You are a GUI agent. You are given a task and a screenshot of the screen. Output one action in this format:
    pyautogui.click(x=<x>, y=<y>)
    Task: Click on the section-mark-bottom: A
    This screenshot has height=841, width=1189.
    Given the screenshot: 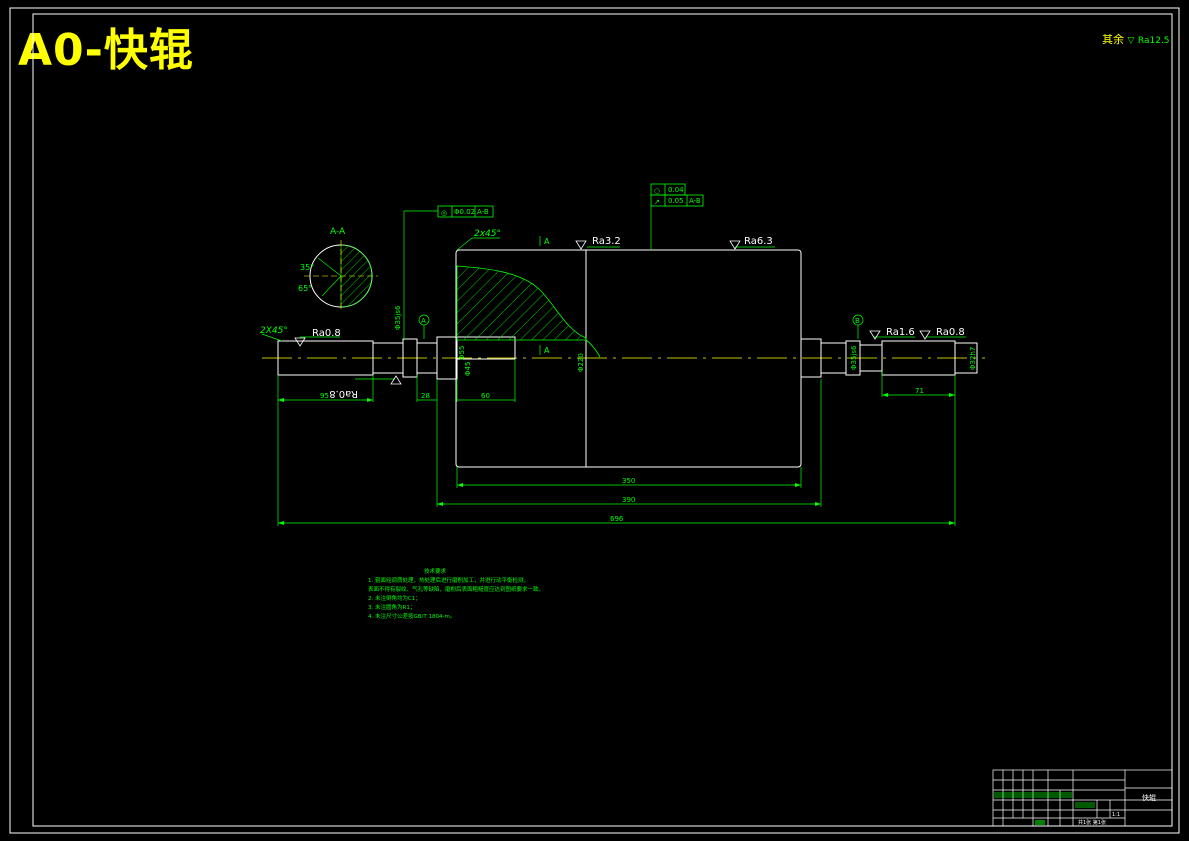 What is the action you would take?
    pyautogui.click(x=547, y=350)
    